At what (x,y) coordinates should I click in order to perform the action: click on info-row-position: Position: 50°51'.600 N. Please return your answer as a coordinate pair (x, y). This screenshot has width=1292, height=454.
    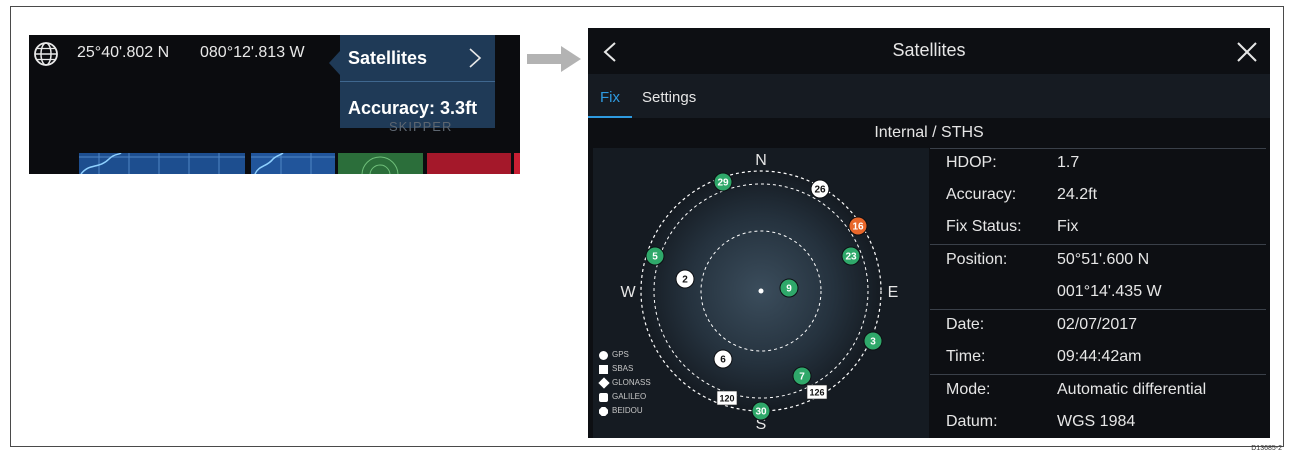
    Looking at the image, I should click on (1098, 261).